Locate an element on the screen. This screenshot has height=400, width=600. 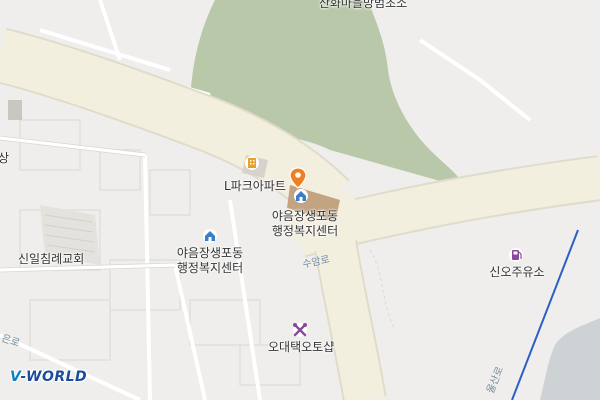
gas-station-label: 신오주유소 is located at coordinates (517, 272).